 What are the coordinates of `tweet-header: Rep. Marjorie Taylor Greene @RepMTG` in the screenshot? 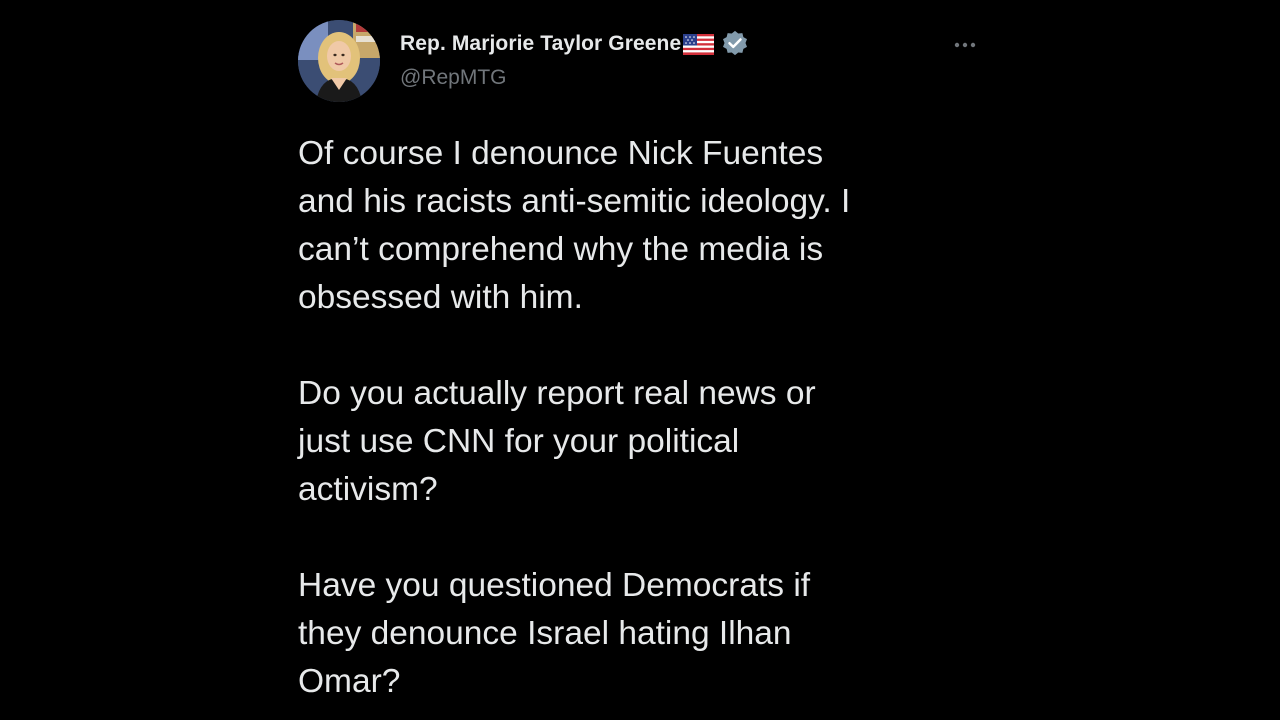 It's located at (643, 62).